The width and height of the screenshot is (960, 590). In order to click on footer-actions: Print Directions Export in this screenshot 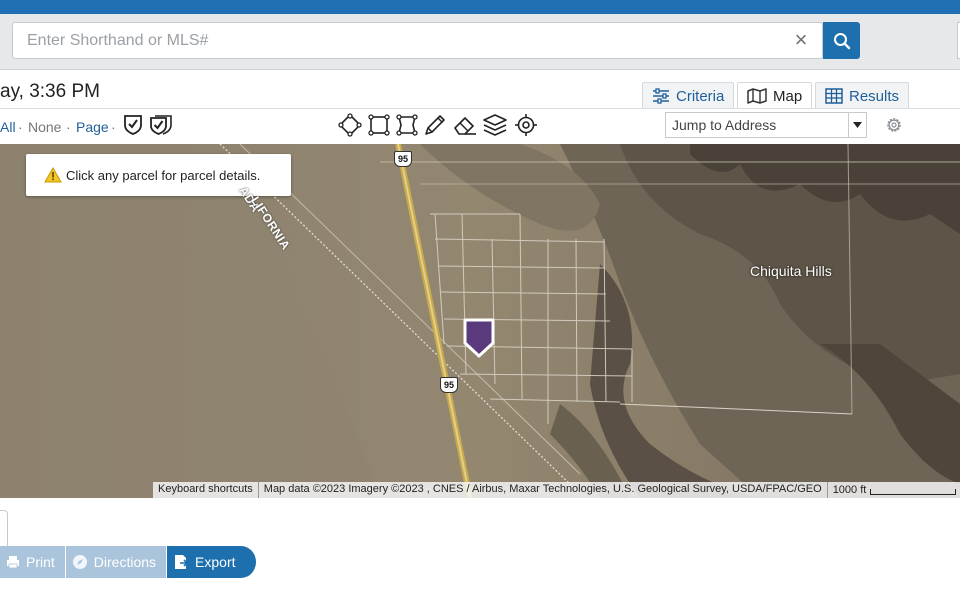, I will do `click(128, 562)`.